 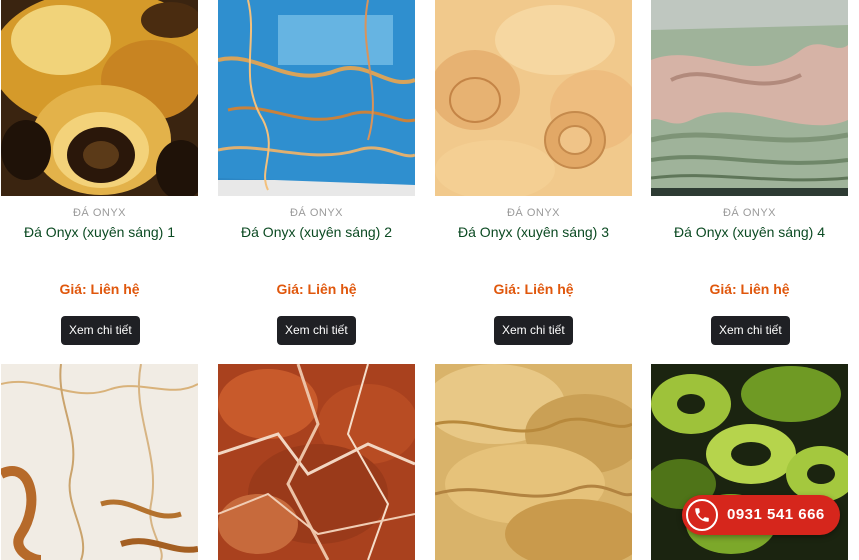 I want to click on hotline-number: 0931 541 666, so click(x=776, y=514).